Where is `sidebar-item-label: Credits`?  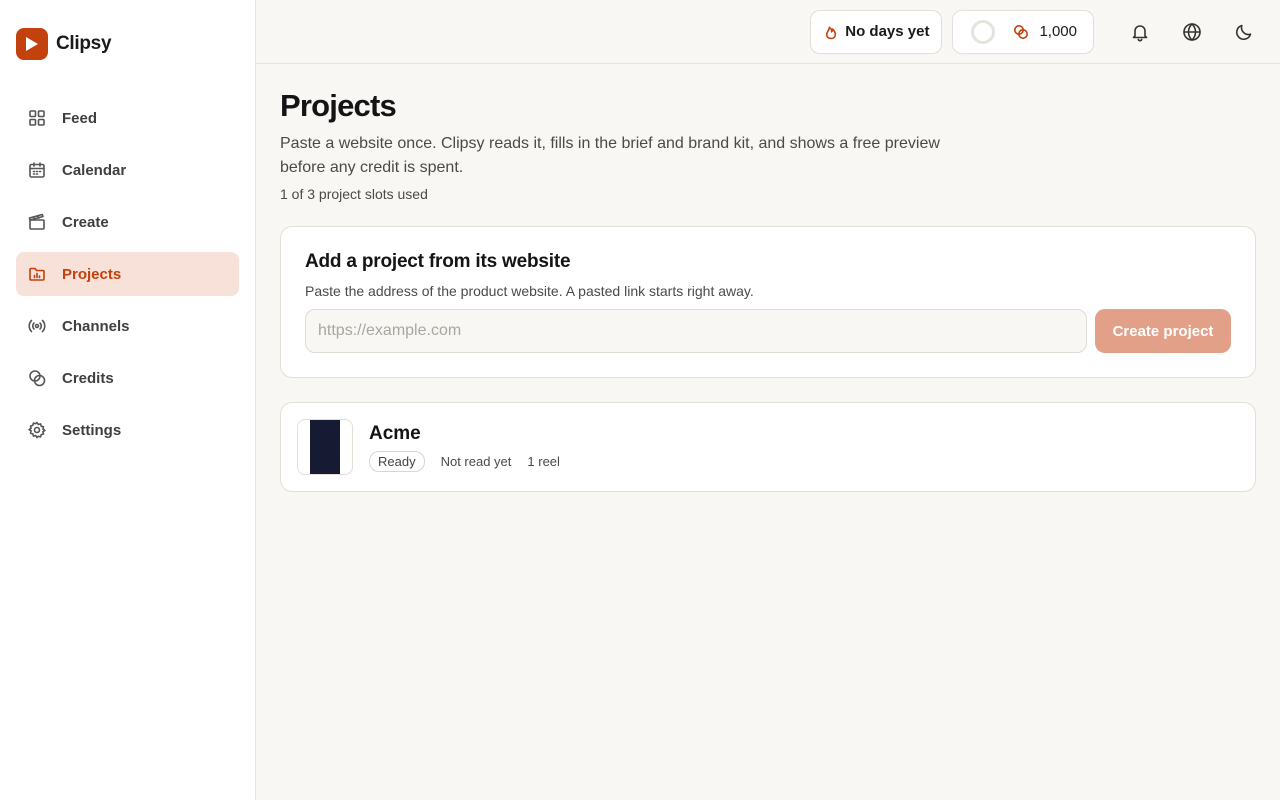 sidebar-item-label: Credits is located at coordinates (88, 378).